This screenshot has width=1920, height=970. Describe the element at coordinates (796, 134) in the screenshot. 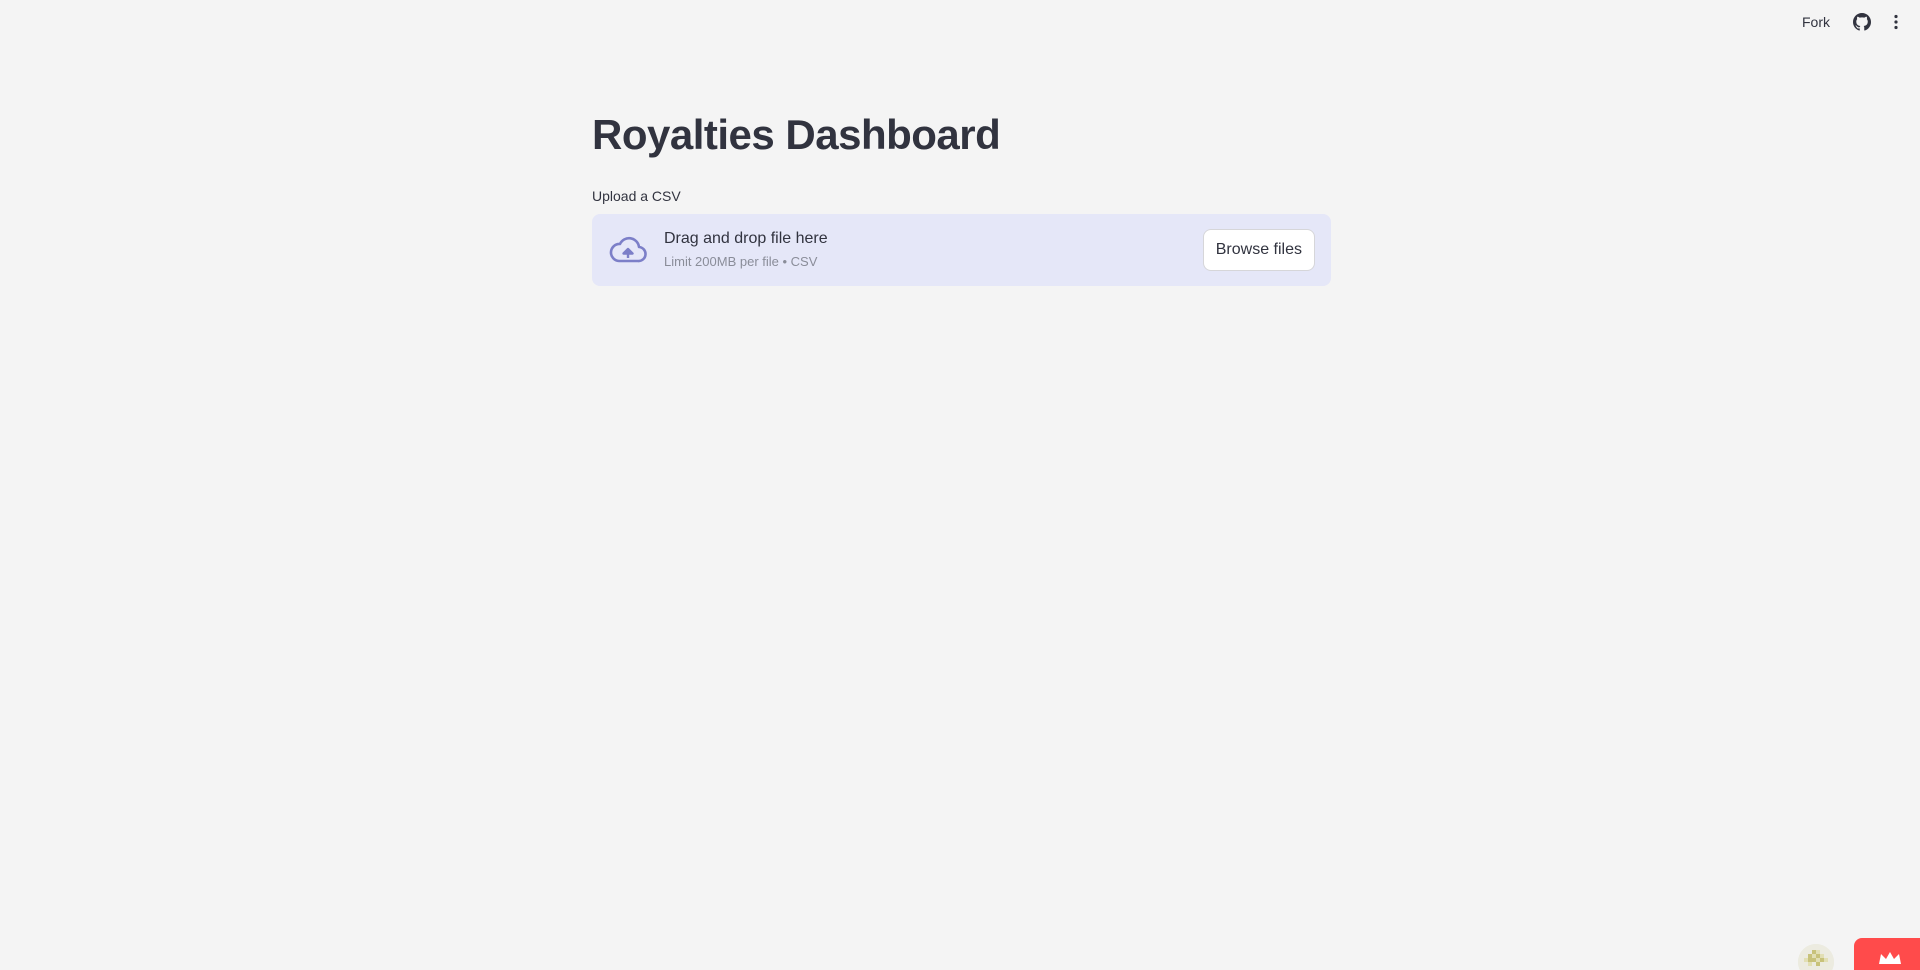

I see `page-title: Royalties Dashboard` at that location.